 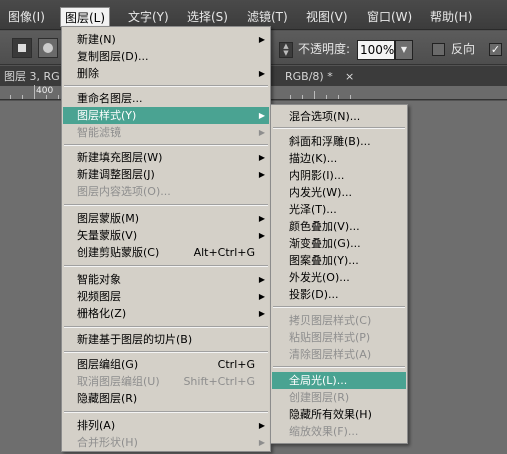 What do you see at coordinates (267, 17) in the screenshot?
I see `menu-filter: 滤镜(T)` at bounding box center [267, 17].